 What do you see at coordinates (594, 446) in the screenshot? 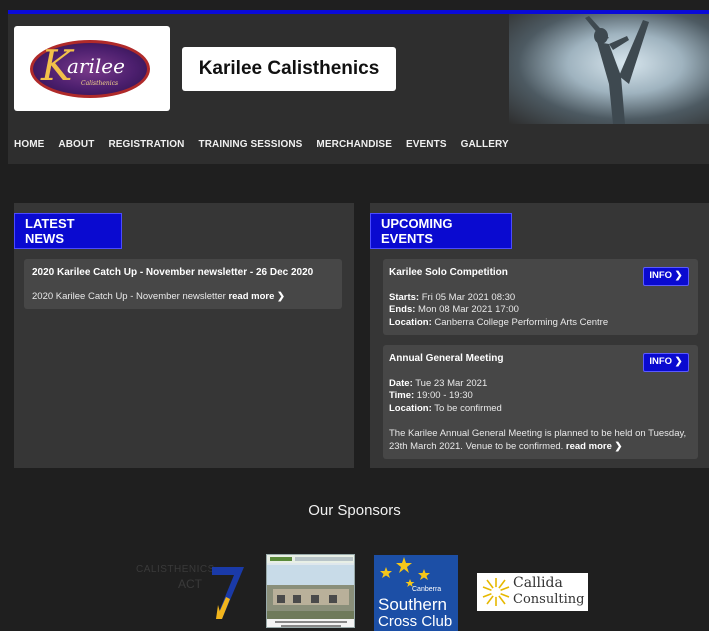
I see `event-read-more-link: read more ❯` at bounding box center [594, 446].